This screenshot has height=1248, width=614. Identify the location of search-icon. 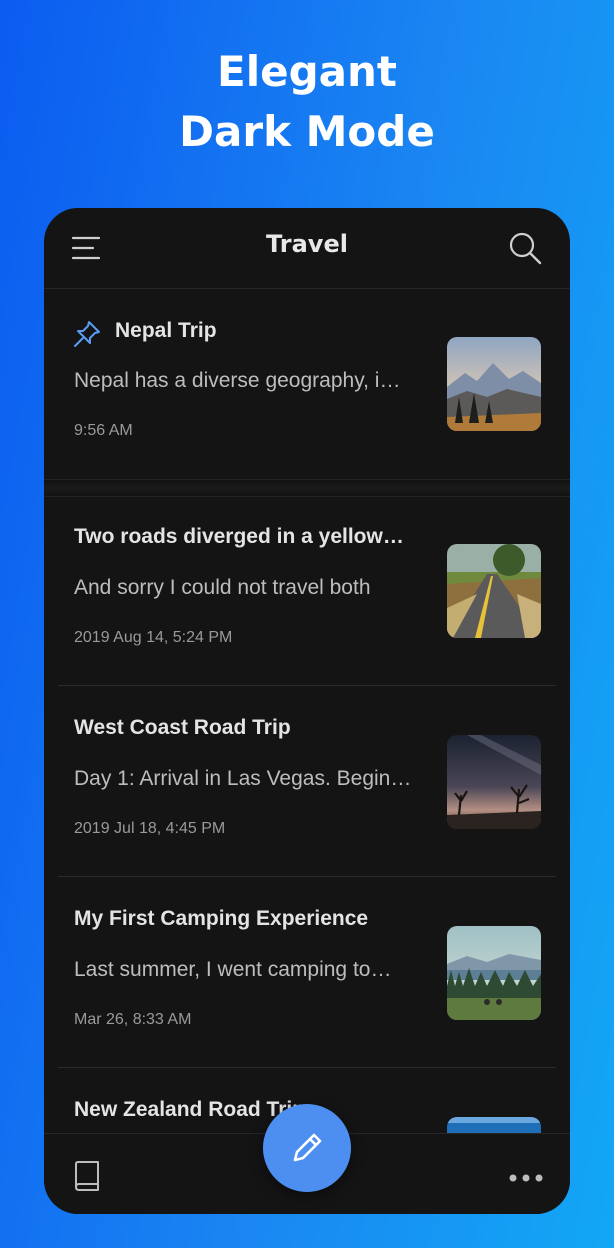
(525, 248).